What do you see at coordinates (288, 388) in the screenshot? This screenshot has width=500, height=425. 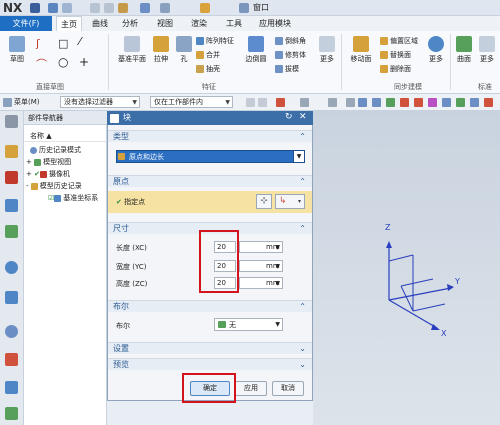 I see `cancel-button: 取消` at bounding box center [288, 388].